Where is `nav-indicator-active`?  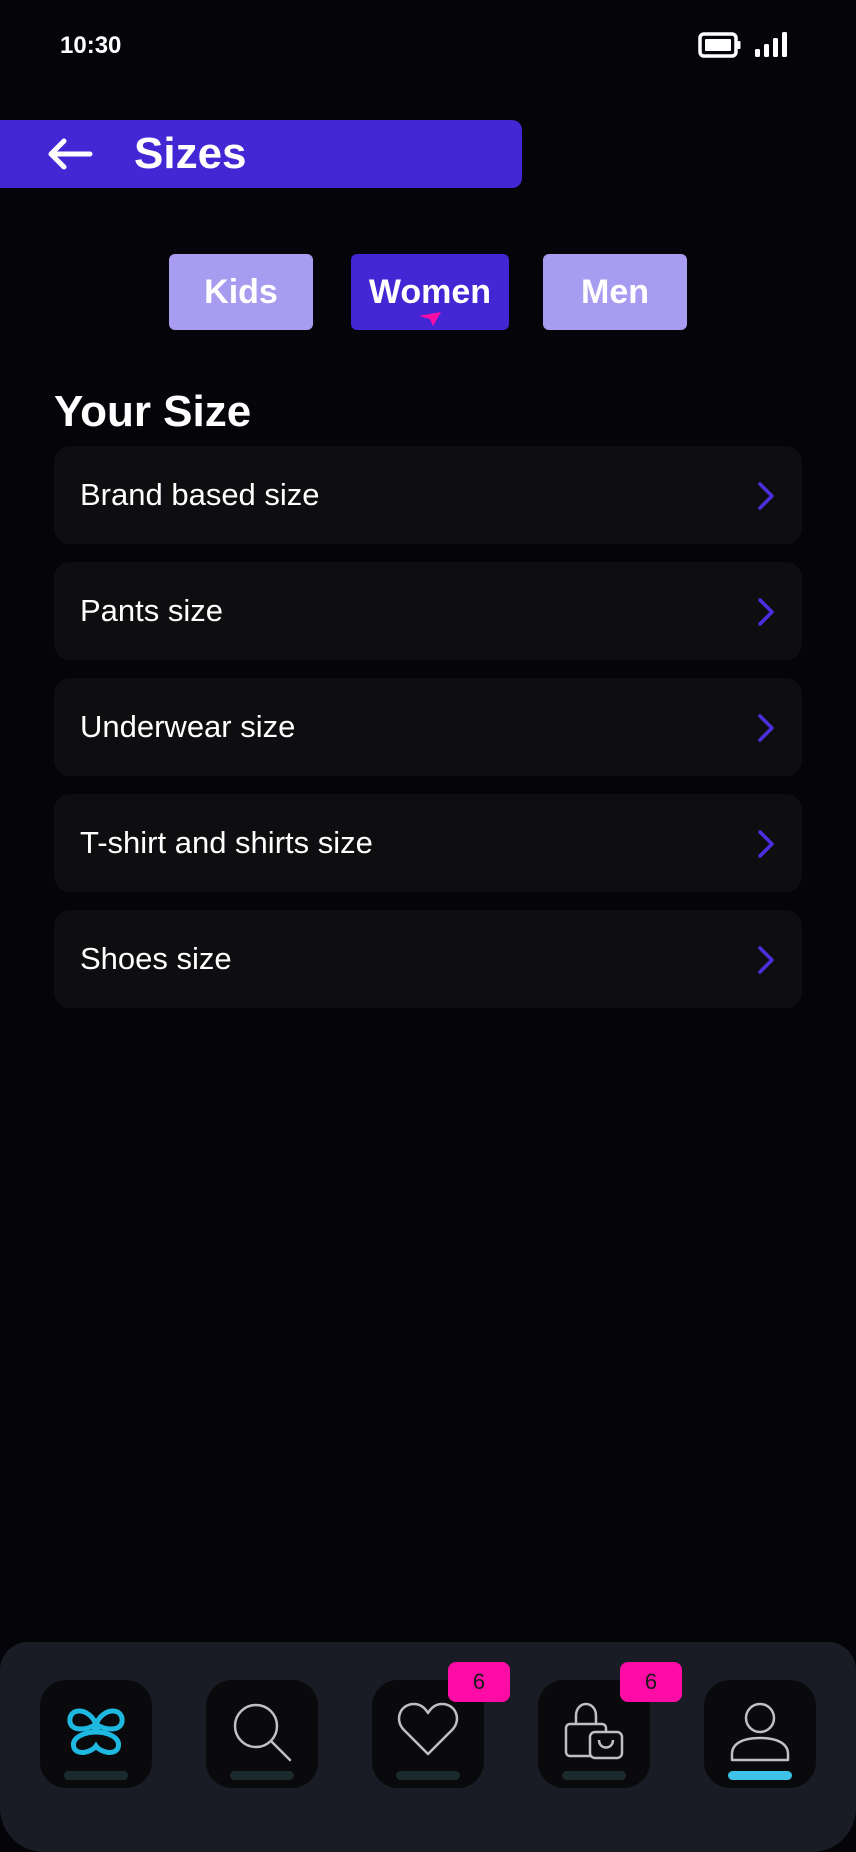 nav-indicator-active is located at coordinates (760, 1775).